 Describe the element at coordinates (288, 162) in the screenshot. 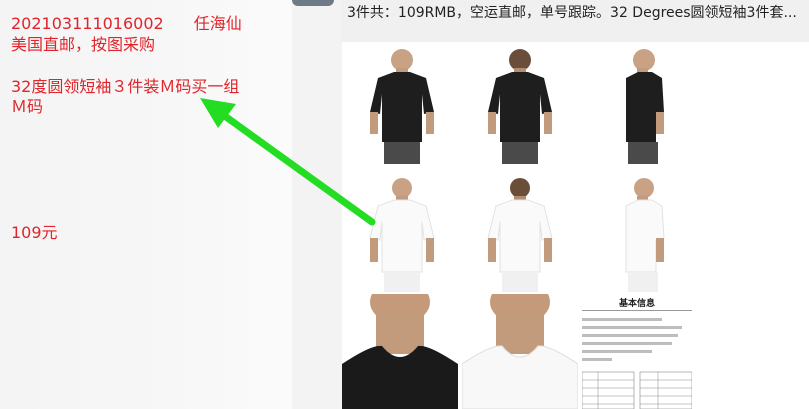

I see `annotation-arrow-icon` at that location.